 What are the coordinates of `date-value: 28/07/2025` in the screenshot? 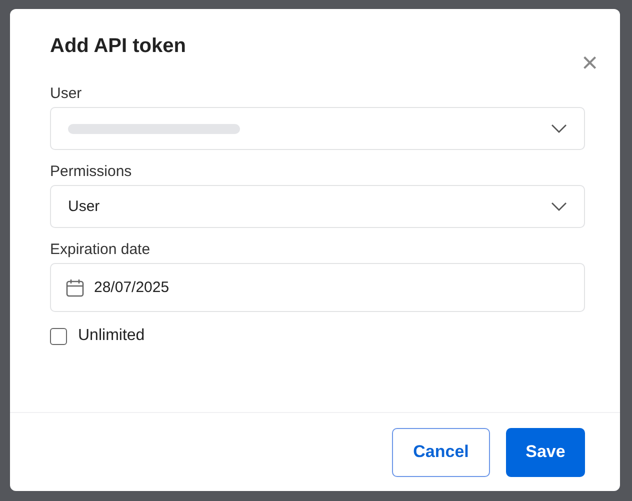 It's located at (132, 287).